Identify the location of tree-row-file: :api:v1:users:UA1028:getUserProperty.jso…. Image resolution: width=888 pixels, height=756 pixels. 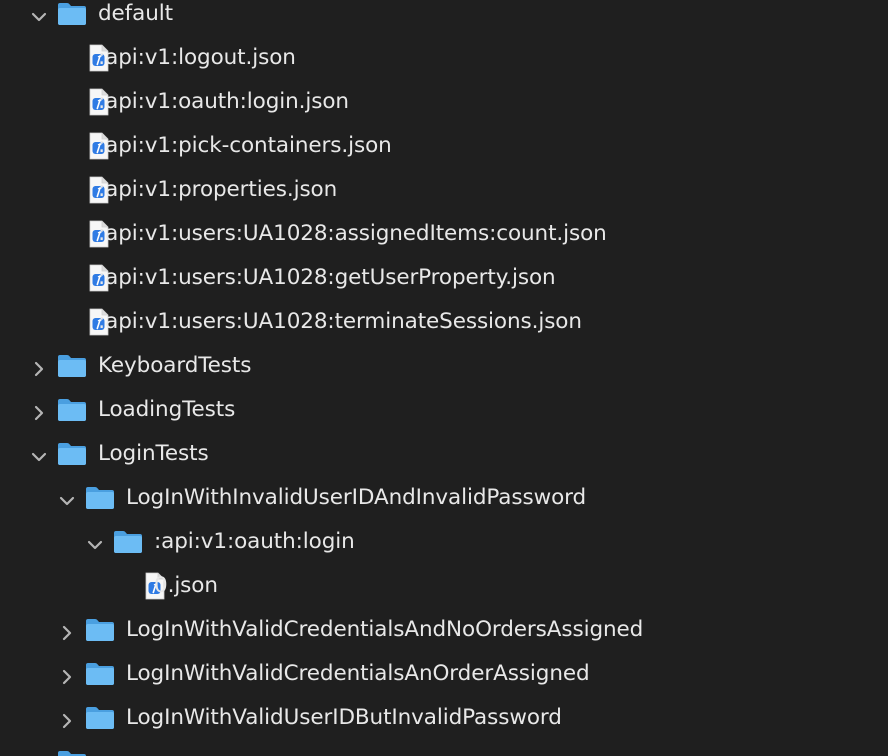
(444, 282).